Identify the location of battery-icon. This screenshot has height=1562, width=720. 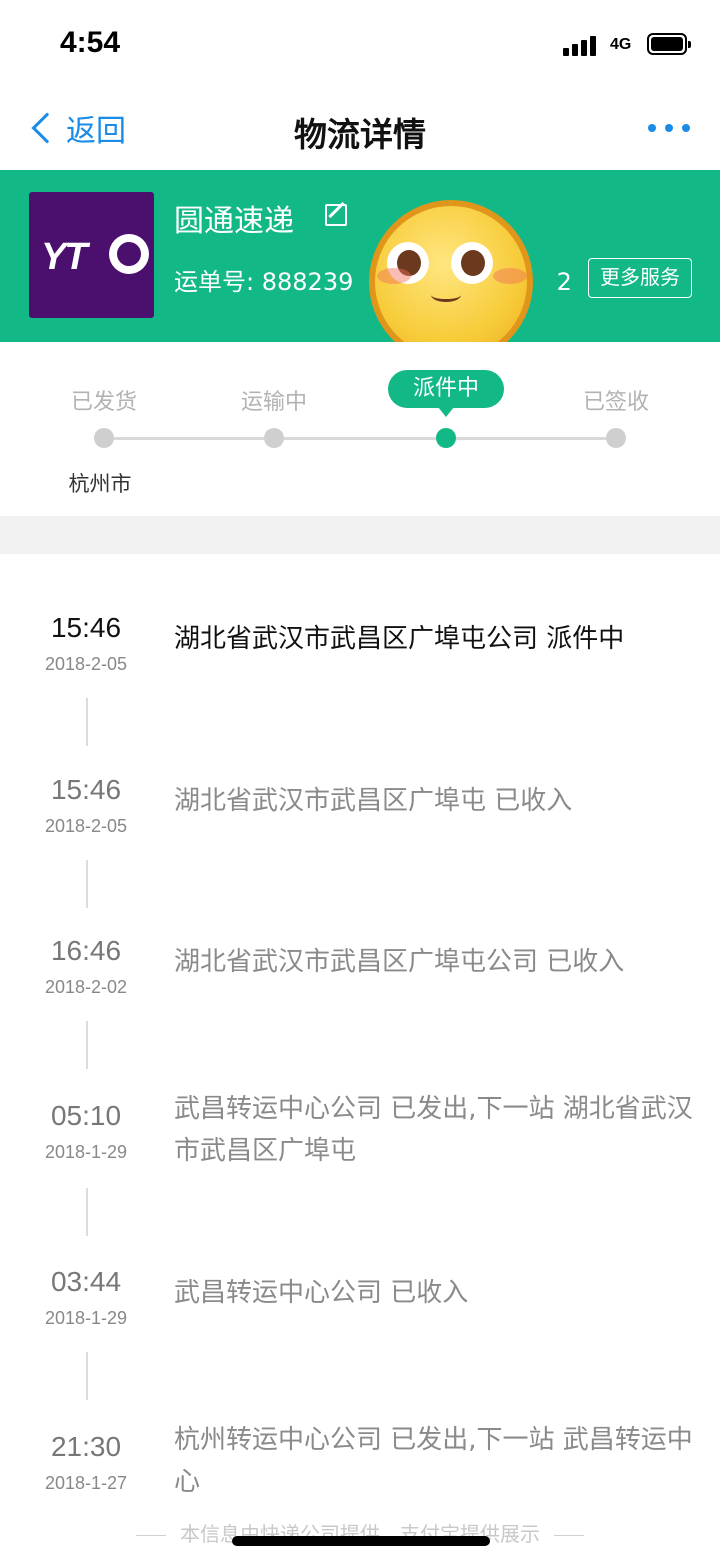
(669, 44).